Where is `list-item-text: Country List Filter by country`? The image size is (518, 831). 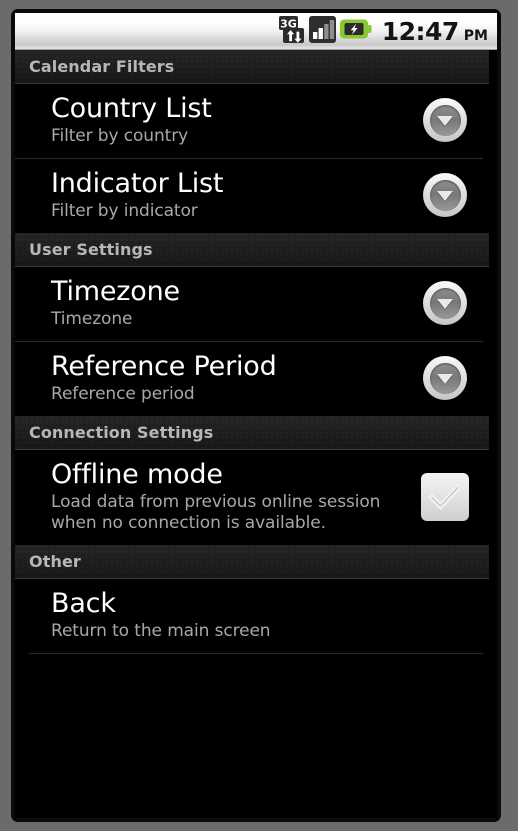
list-item-text: Country List Filter by country is located at coordinates (211, 120).